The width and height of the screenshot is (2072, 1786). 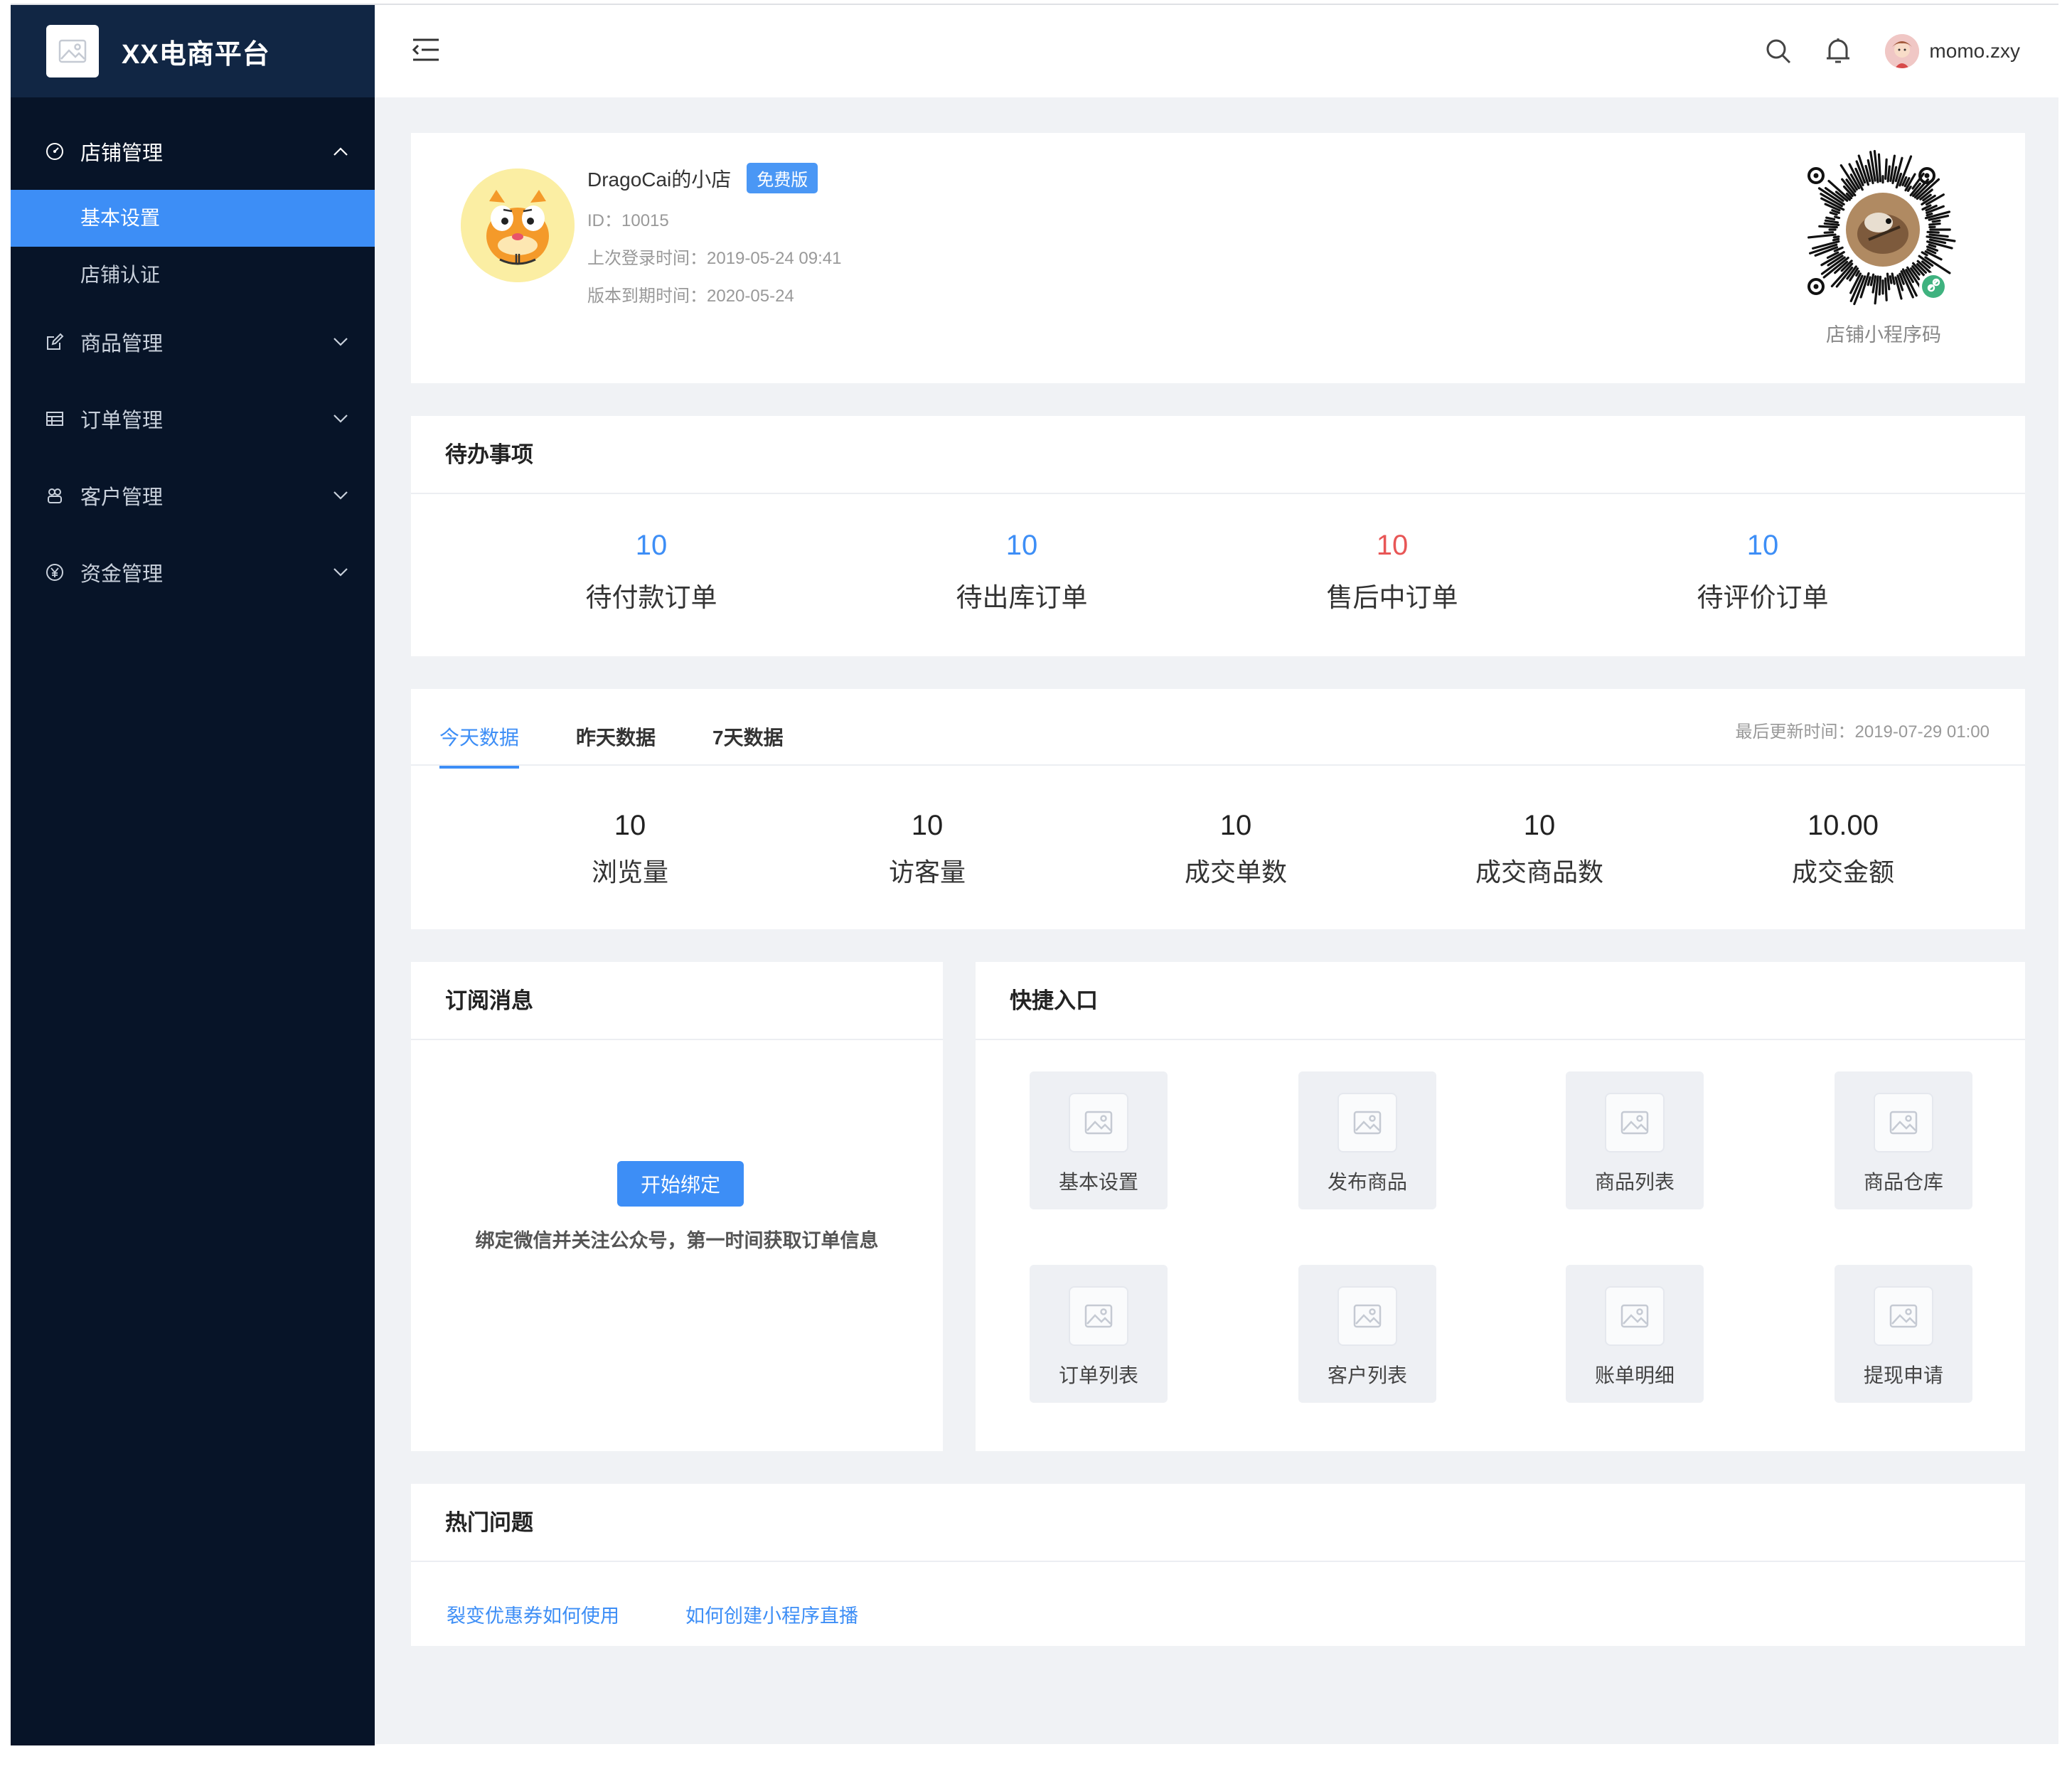 What do you see at coordinates (651, 597) in the screenshot?
I see `todo-label: 待付款订单` at bounding box center [651, 597].